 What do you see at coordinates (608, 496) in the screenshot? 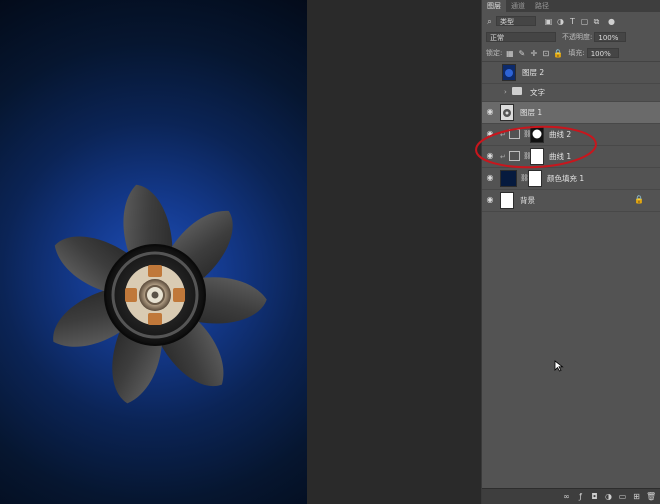
I see `adjustment-layer-icon: ◑` at bounding box center [608, 496].